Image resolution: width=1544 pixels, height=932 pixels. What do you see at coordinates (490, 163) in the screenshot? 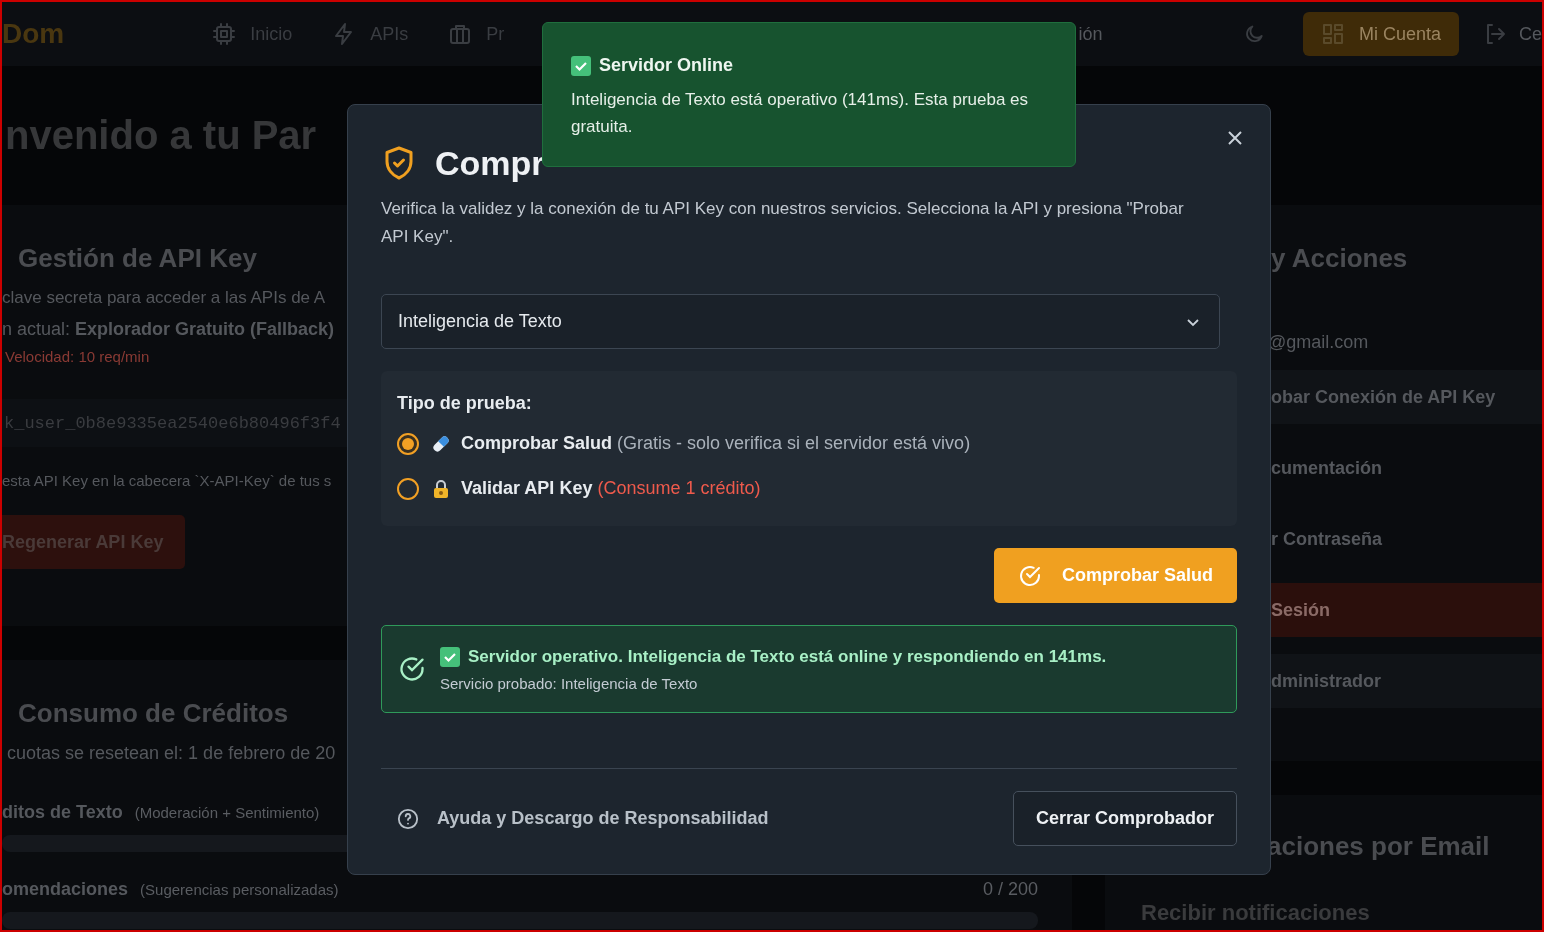
I see `dialog-title: Compr` at bounding box center [490, 163].